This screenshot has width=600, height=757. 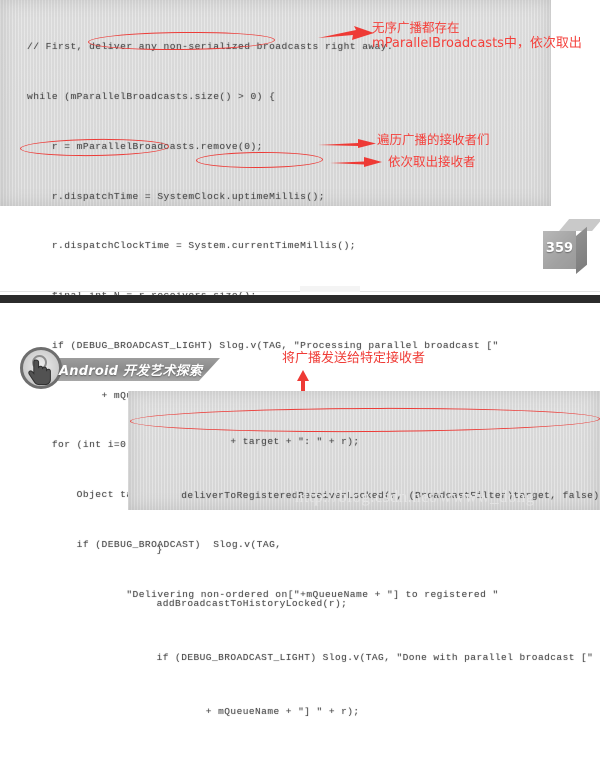 What do you see at coordinates (579, 225) in the screenshot?
I see `cube-top-face` at bounding box center [579, 225].